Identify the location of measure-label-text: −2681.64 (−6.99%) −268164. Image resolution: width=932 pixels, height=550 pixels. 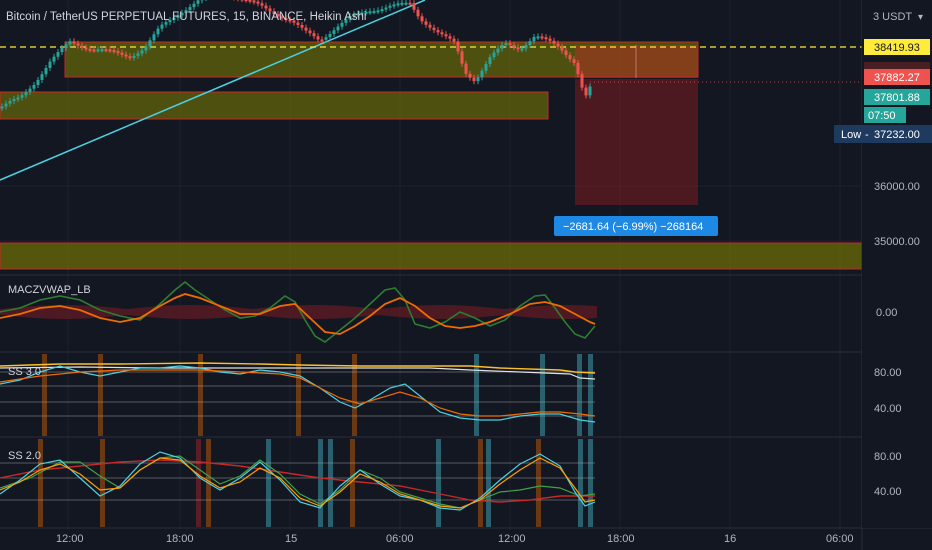
(633, 227).